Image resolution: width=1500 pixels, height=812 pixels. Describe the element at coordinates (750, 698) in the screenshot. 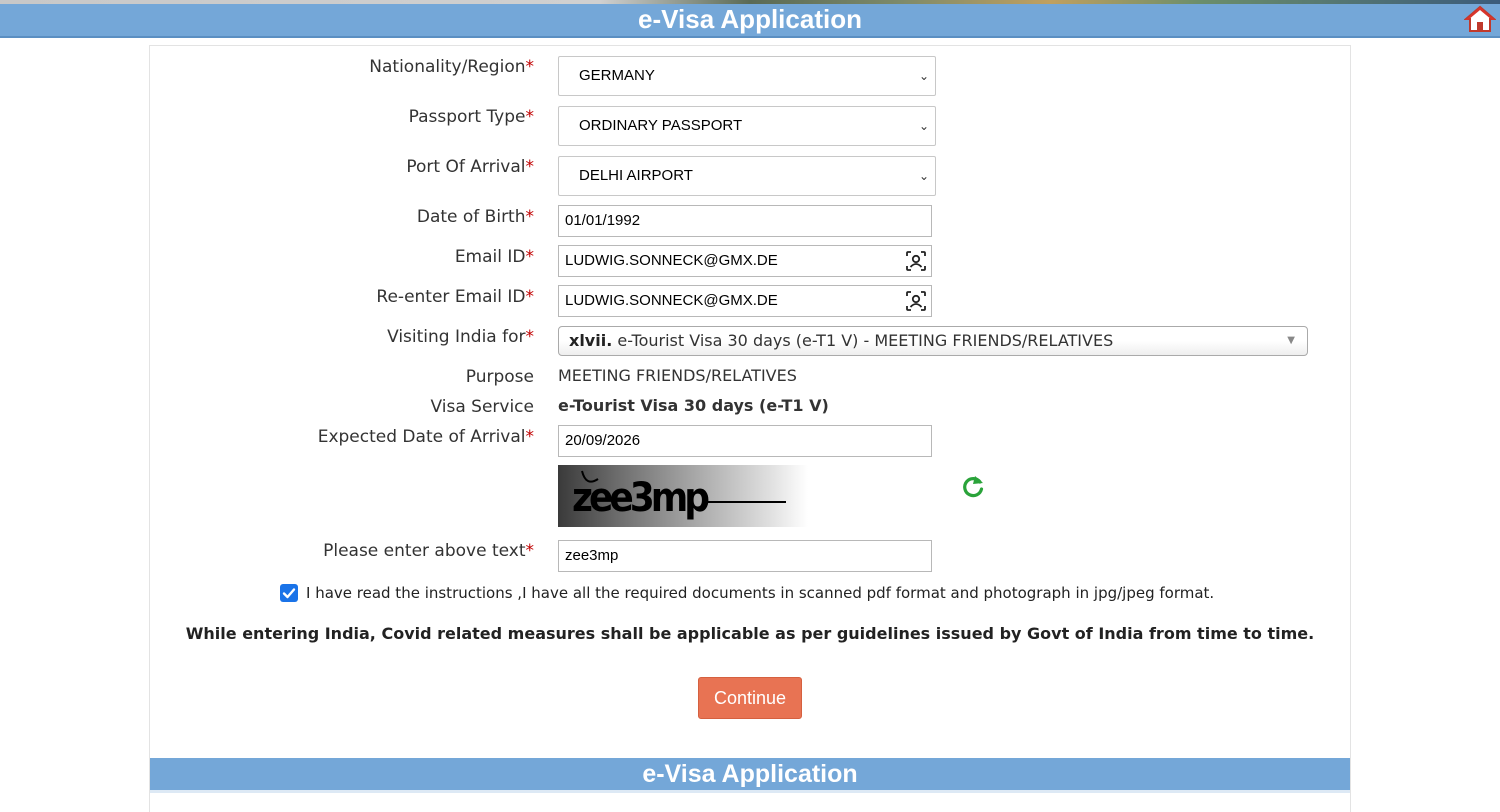

I see `continue-button: Continue` at that location.